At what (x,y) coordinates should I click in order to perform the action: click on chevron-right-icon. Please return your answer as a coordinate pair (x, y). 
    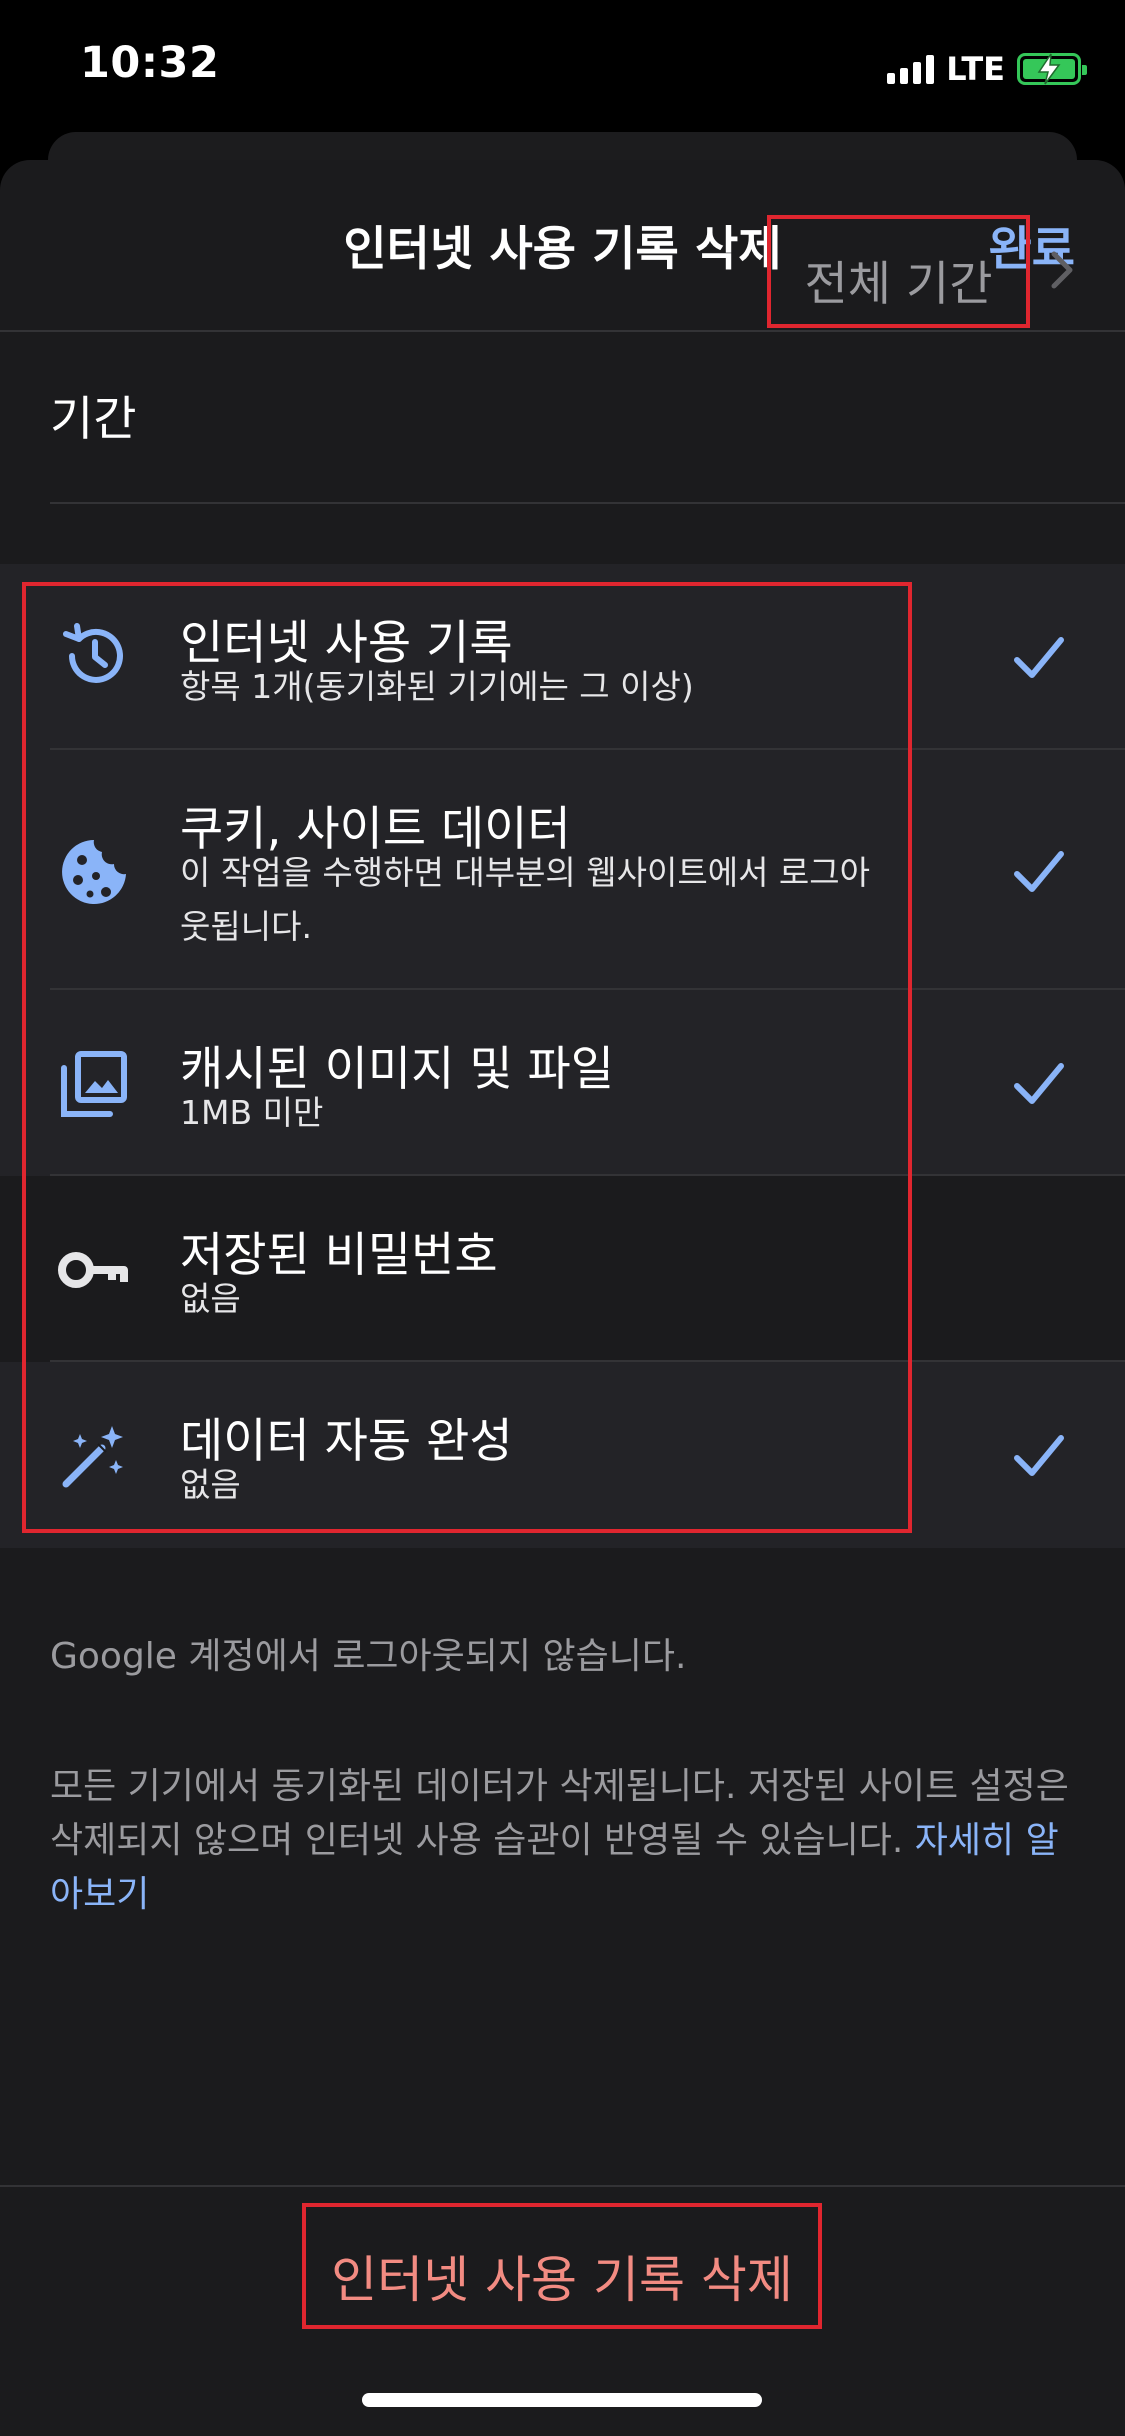
    Looking at the image, I should click on (1062, 270).